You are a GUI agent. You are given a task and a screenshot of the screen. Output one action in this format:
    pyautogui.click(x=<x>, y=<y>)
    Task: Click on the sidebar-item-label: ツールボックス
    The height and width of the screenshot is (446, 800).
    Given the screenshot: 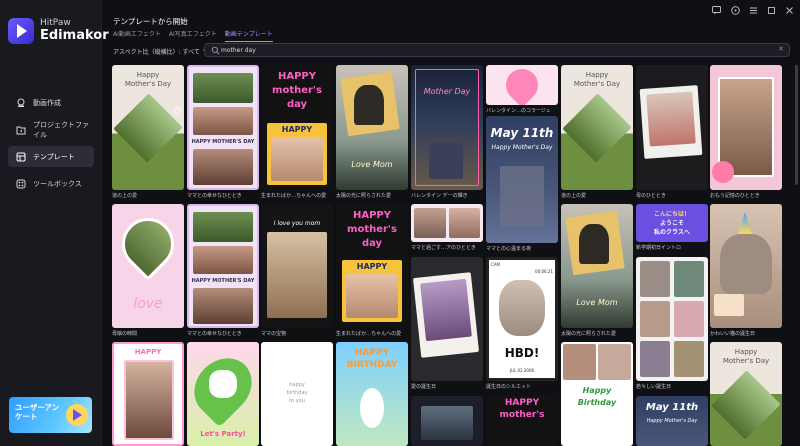 What is the action you would take?
    pyautogui.click(x=57, y=183)
    